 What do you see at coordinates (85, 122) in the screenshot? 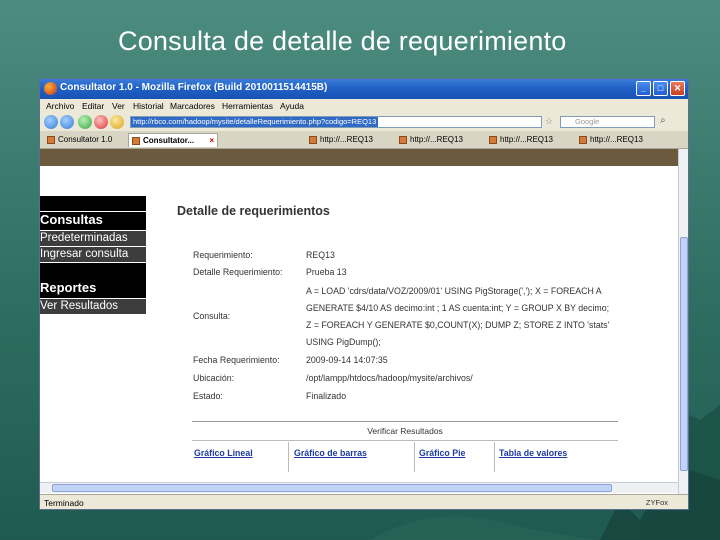
I see `reload-icon` at bounding box center [85, 122].